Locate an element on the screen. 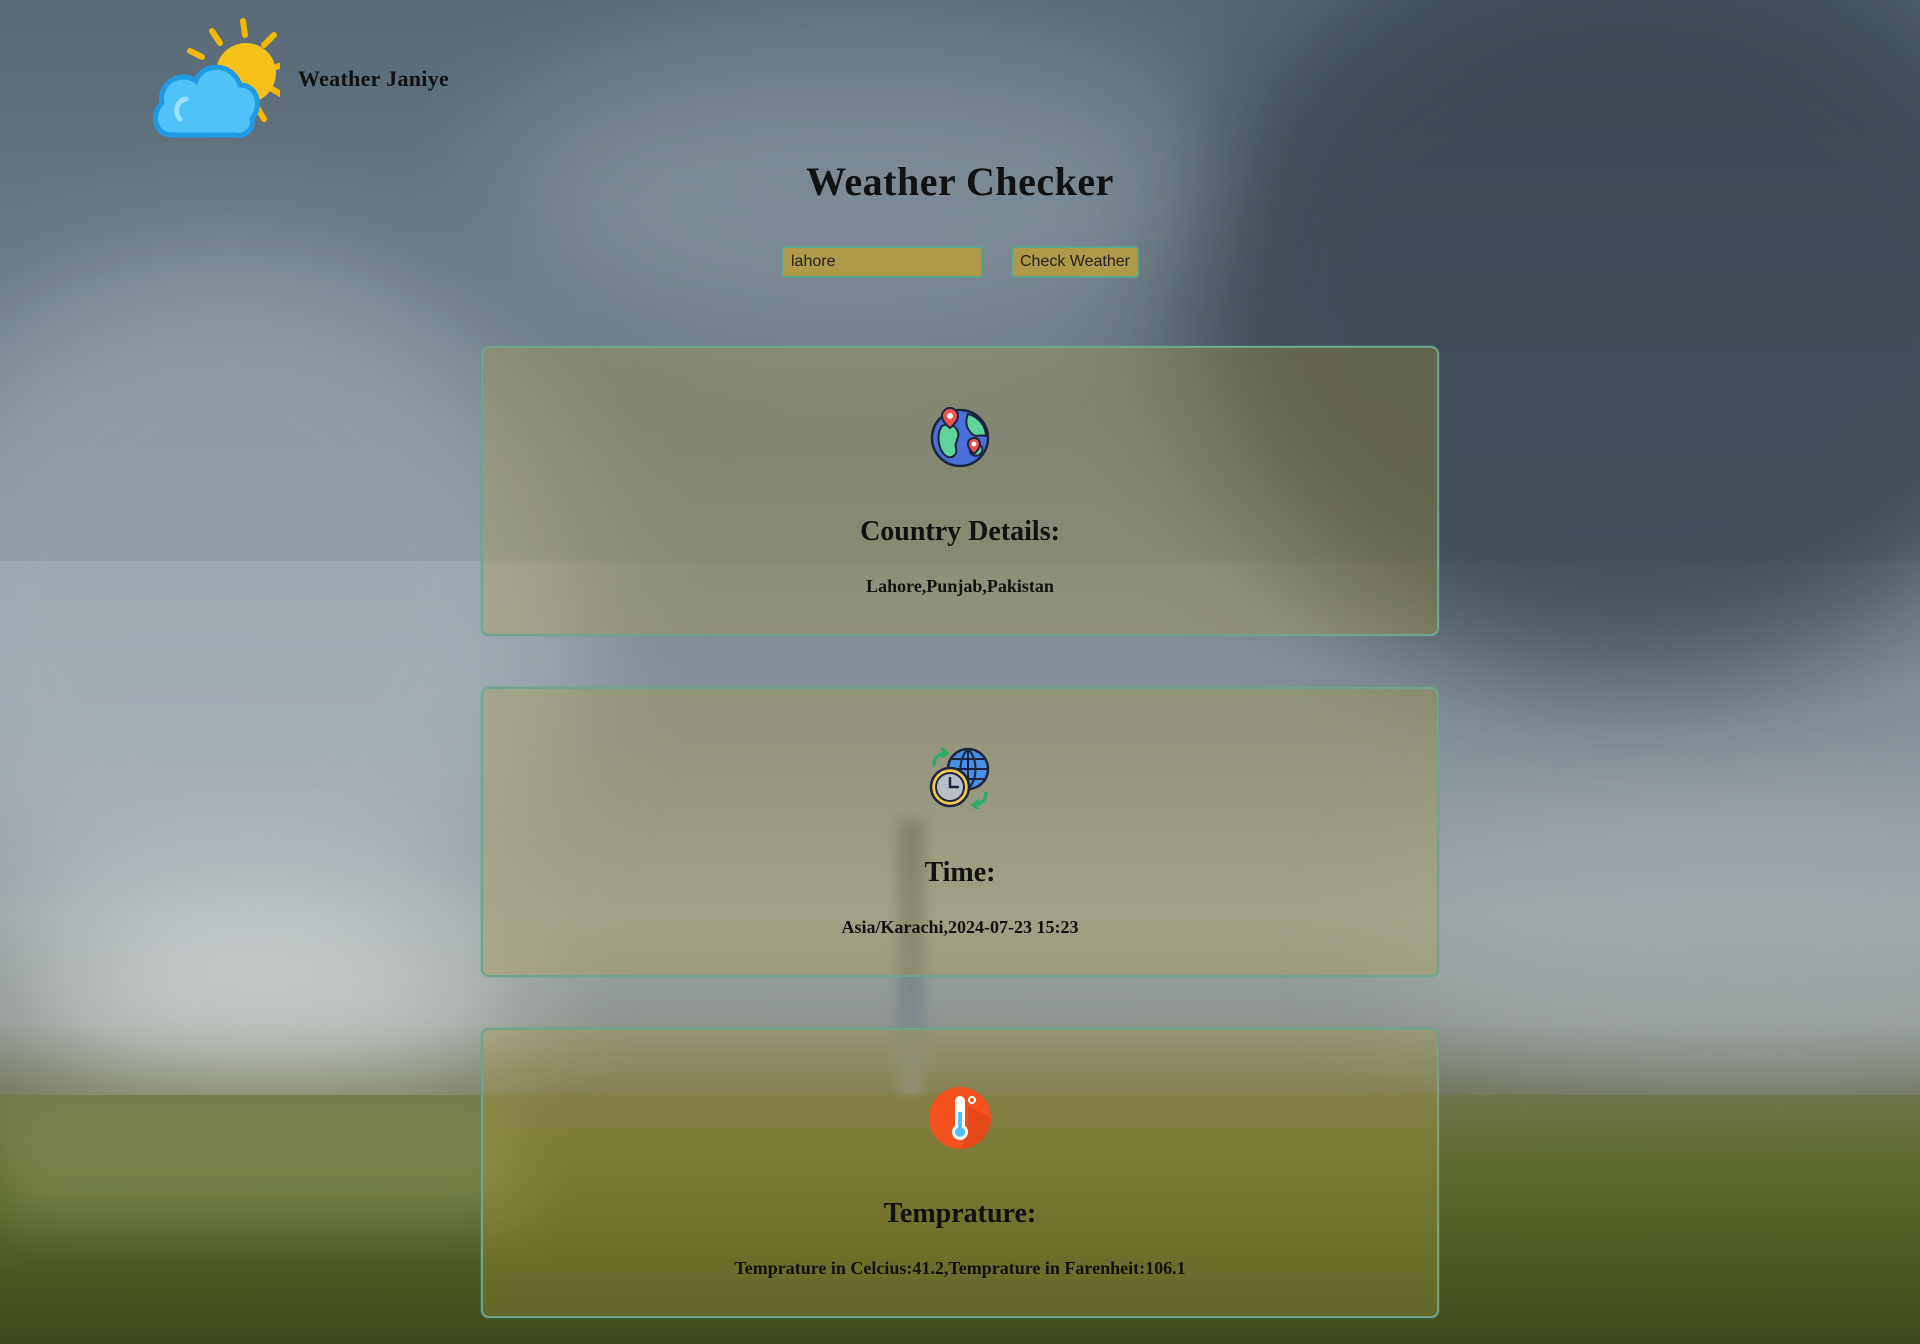  time-heading: Time: is located at coordinates (960, 872).